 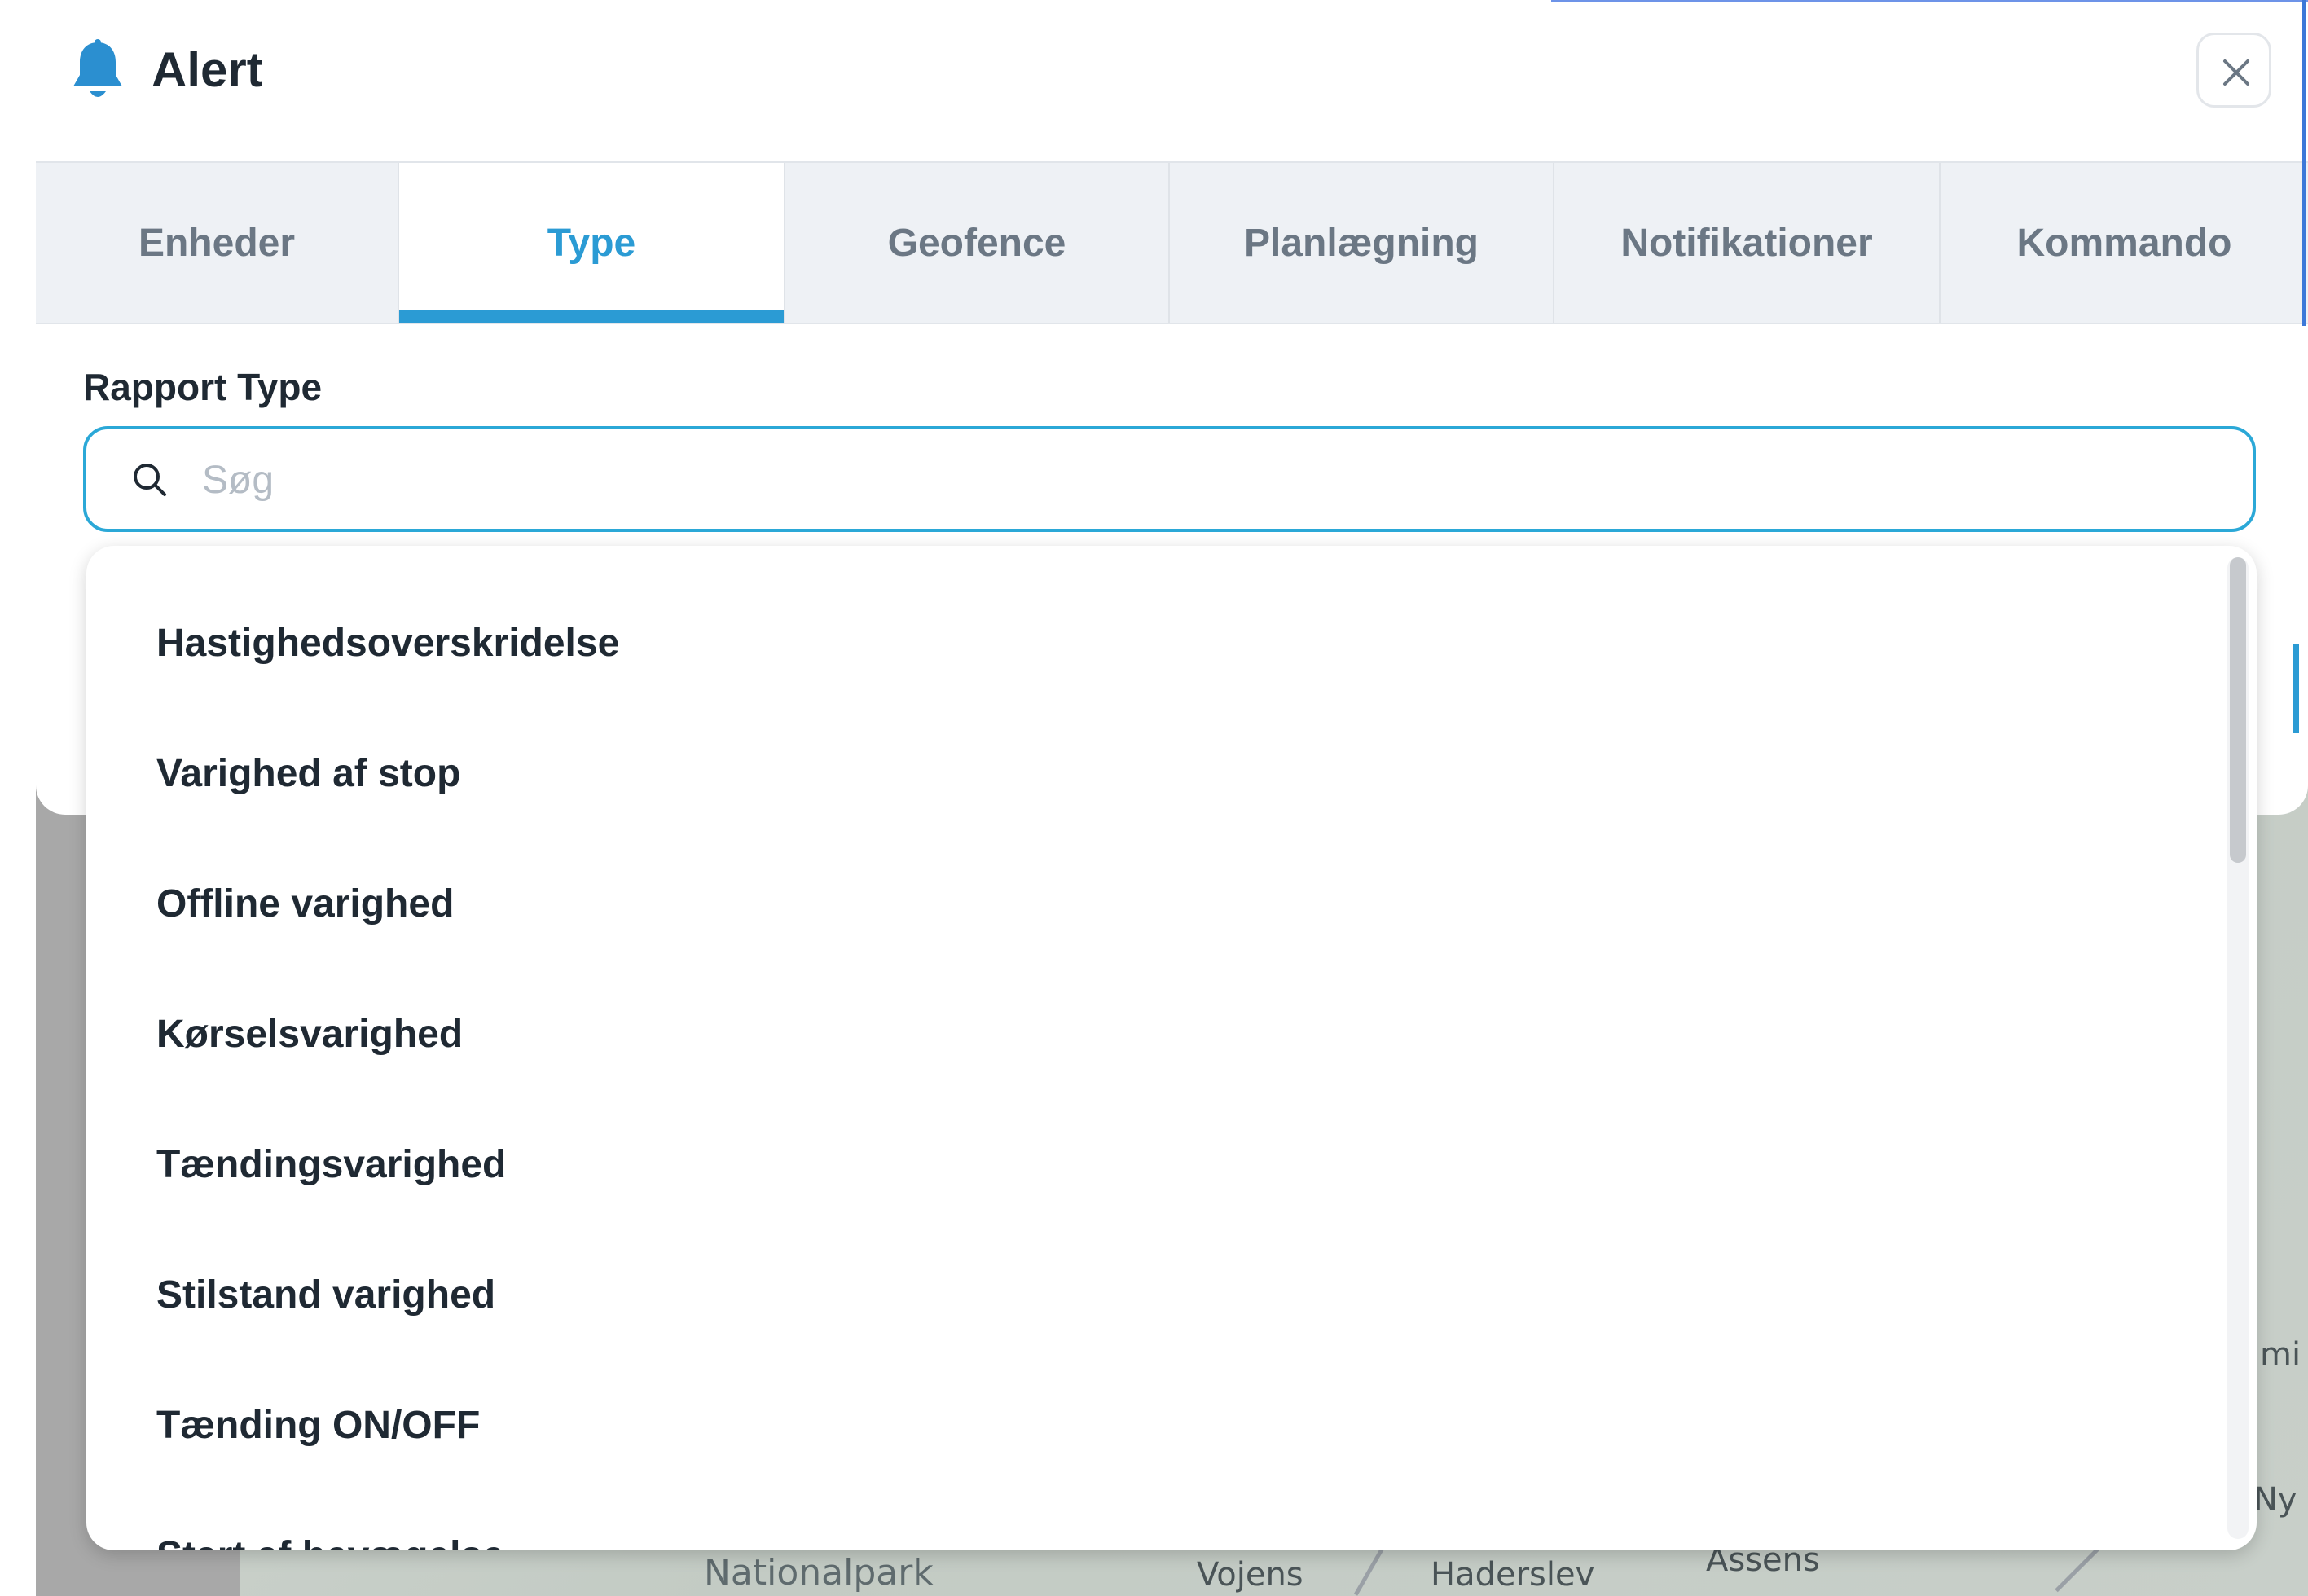 What do you see at coordinates (217, 243) in the screenshot?
I see `tab-enheder: Enheder` at bounding box center [217, 243].